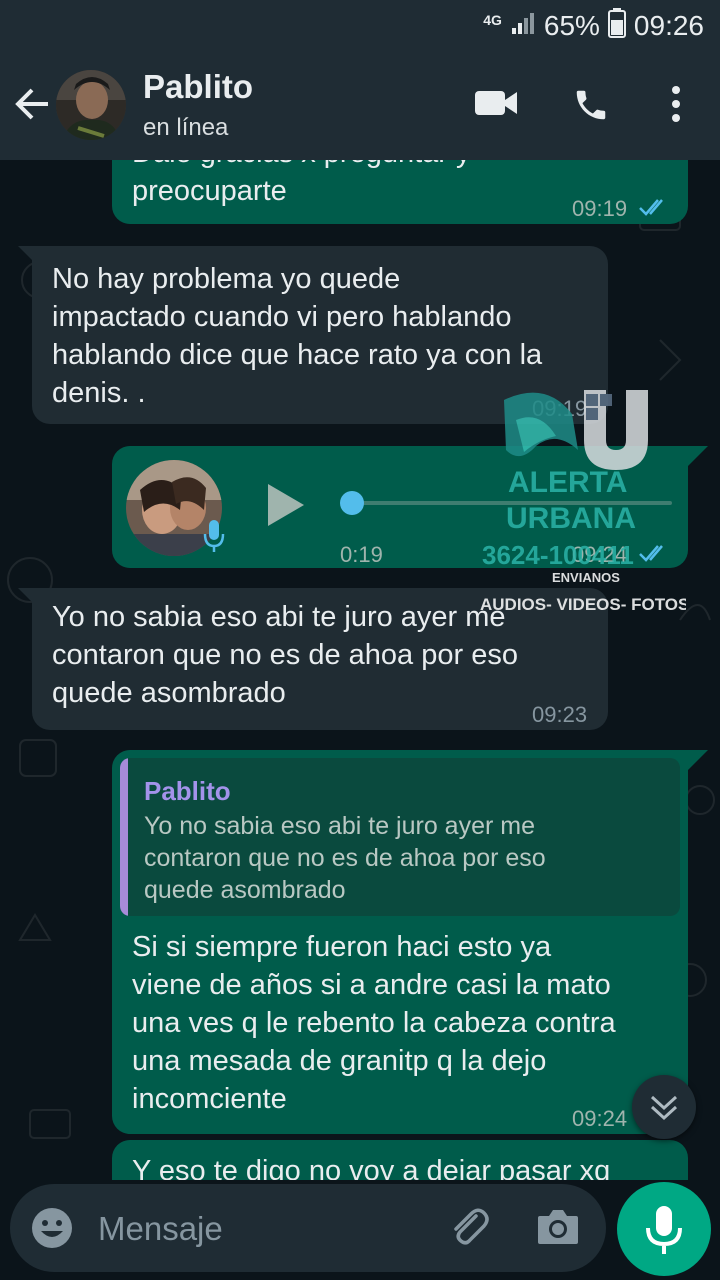 The width and height of the screenshot is (720, 1280). What do you see at coordinates (214, 541) in the screenshot?
I see `mic-icon` at bounding box center [214, 541].